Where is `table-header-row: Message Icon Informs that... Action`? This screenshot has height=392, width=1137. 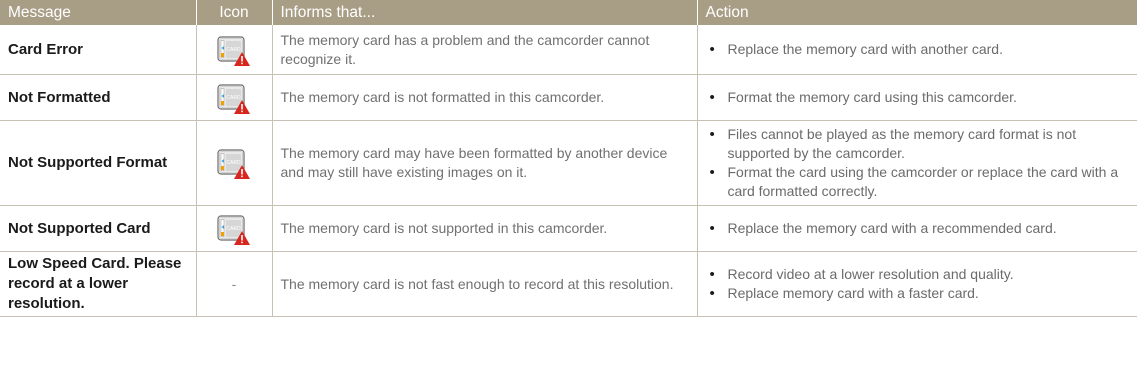
table-header-row: Message Icon Informs that... Action is located at coordinates (568, 12).